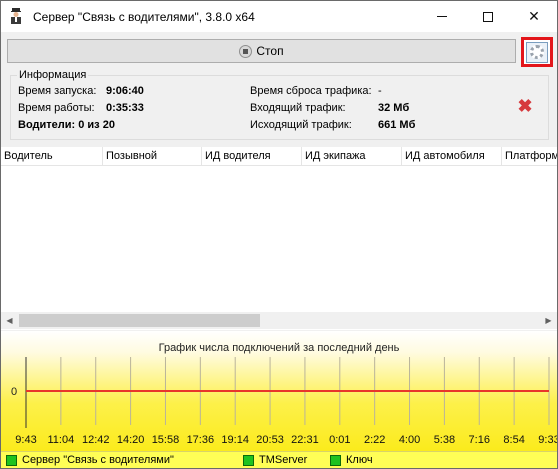 The height and width of the screenshot is (469, 558). I want to click on maximize-icon, so click(488, 16).